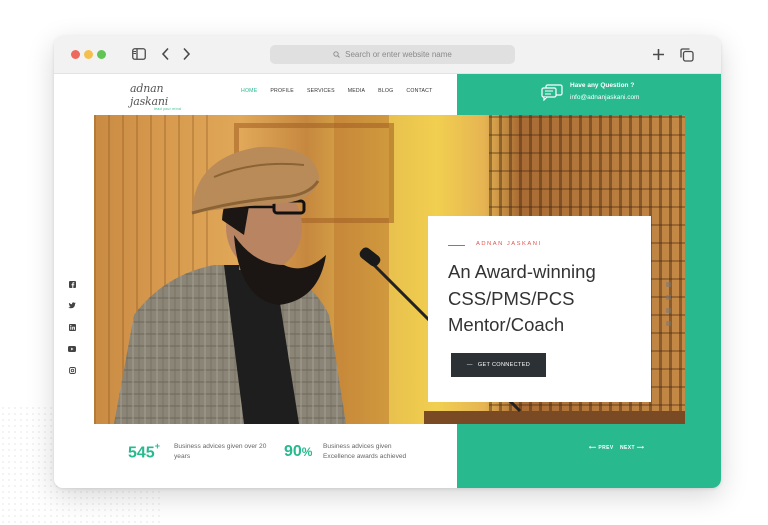 This screenshot has width=768, height=525. I want to click on nav-item-services: SERVICES, so click(321, 91).